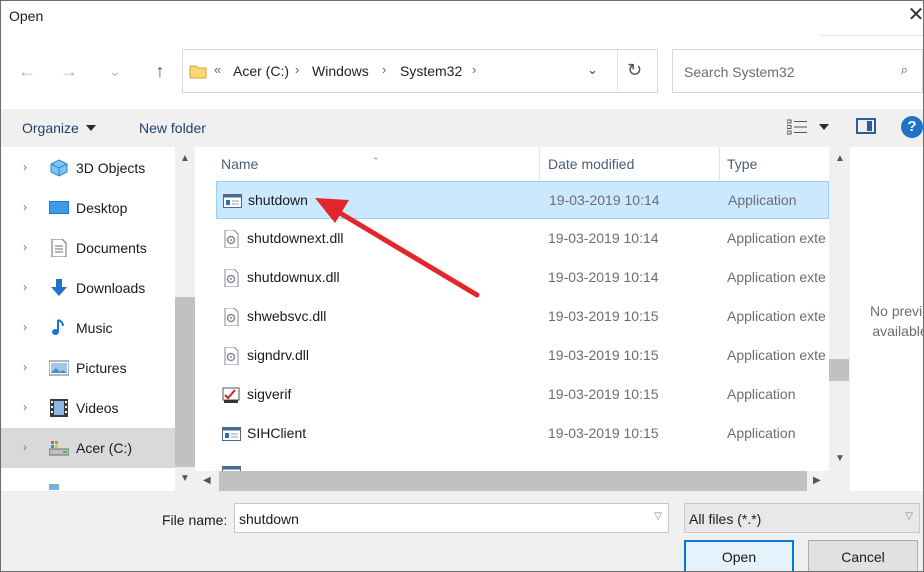 The image size is (924, 572). What do you see at coordinates (522, 395) in the screenshot?
I see `file-row-sigverif: sigverif 19-03-2019 10:15 Application` at bounding box center [522, 395].